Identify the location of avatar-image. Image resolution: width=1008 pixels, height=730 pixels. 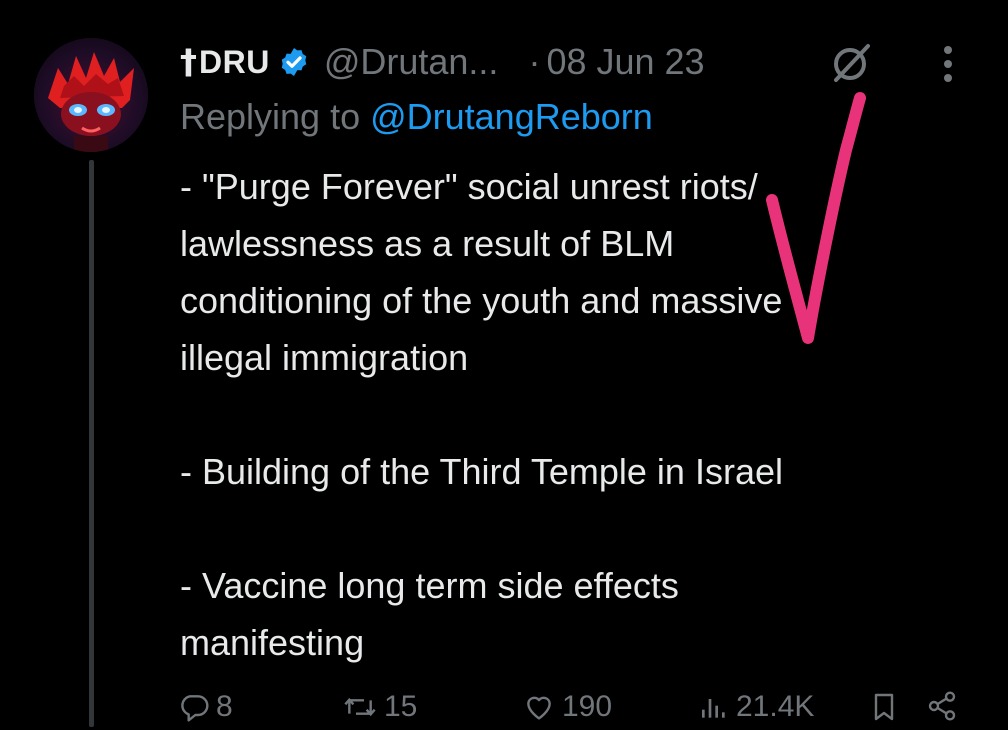
(91, 95).